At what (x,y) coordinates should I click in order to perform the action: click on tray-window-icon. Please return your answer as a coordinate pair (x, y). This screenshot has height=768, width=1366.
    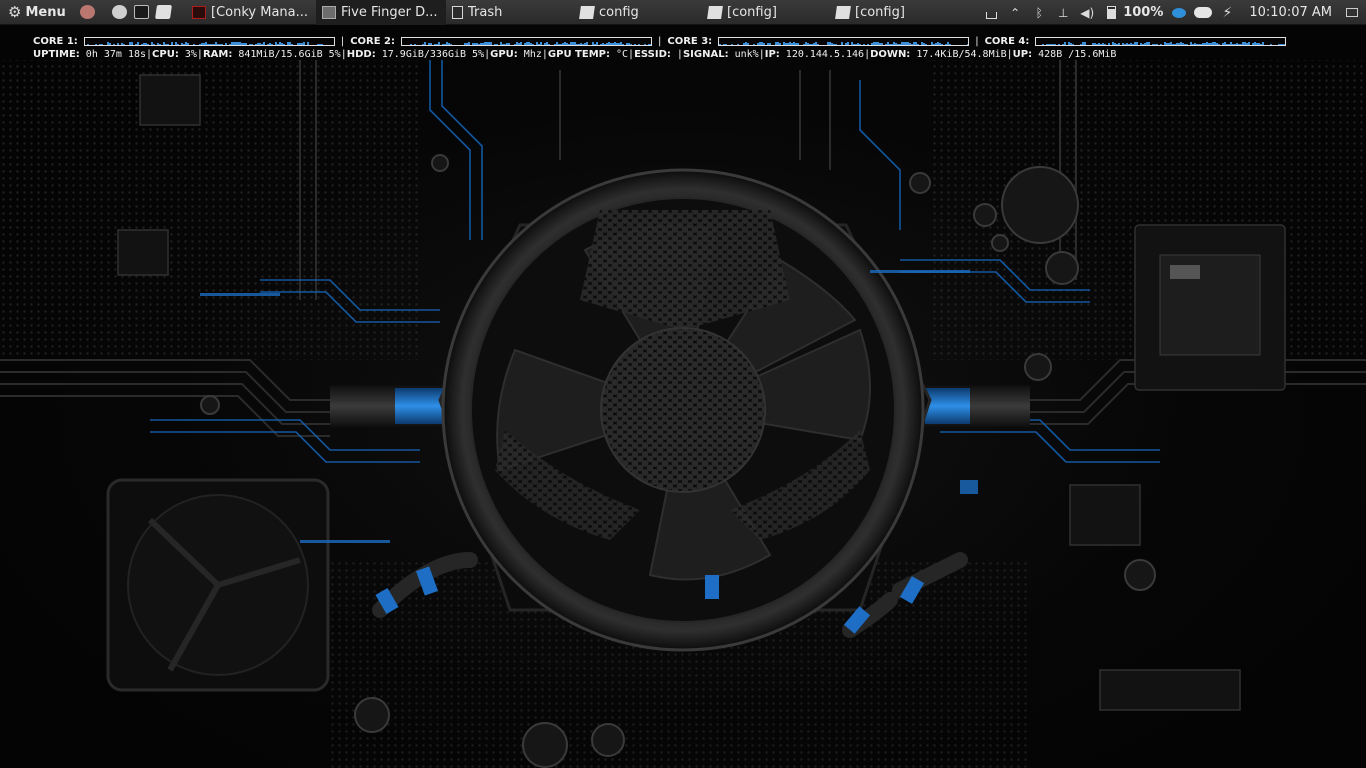
    Looking at the image, I should click on (991, 12).